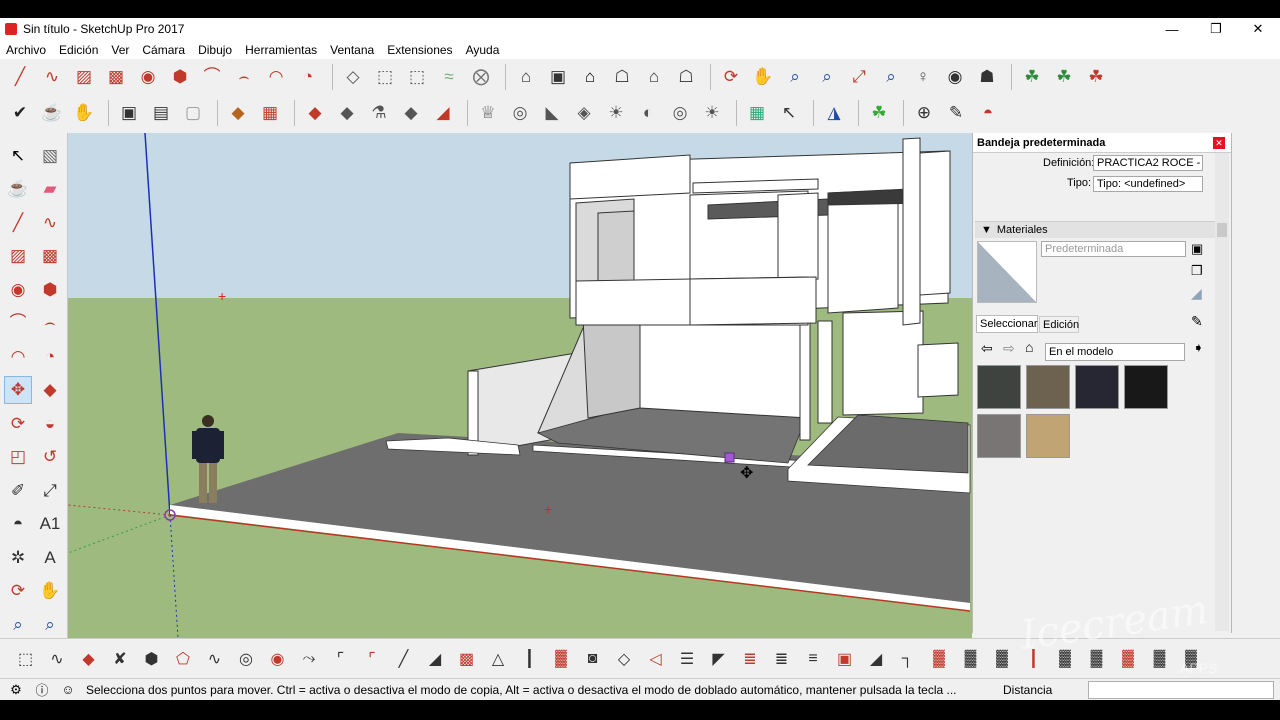 The image size is (1280, 720). I want to click on offset-tool: ↺, so click(50, 457).